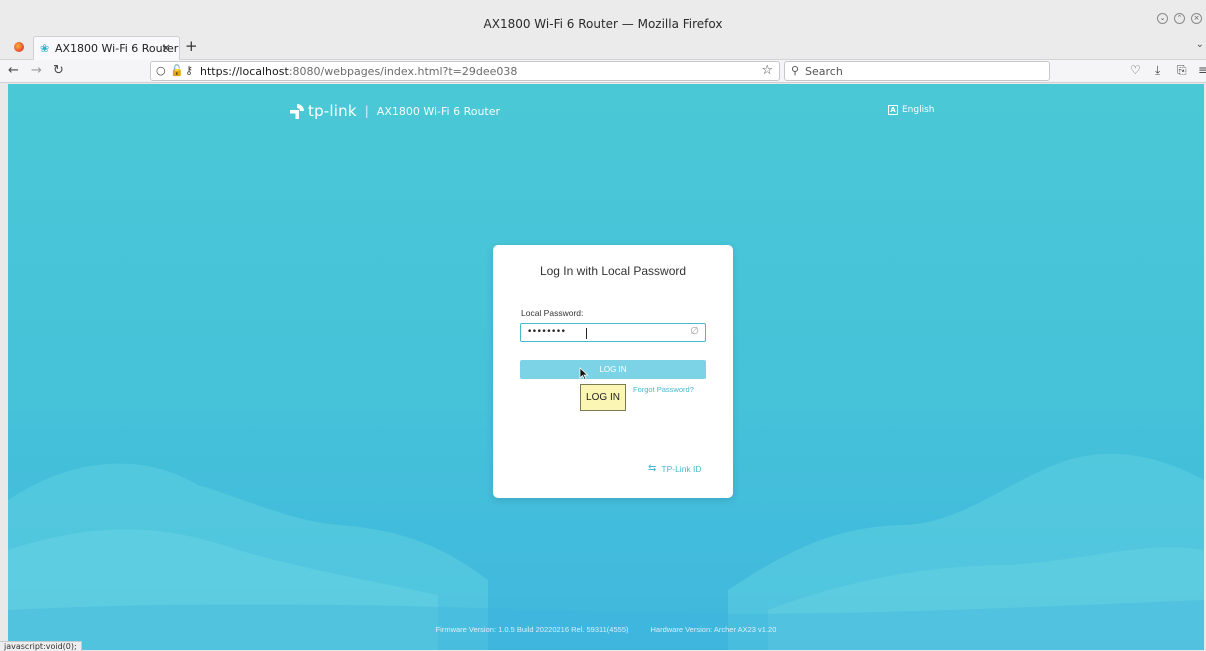 The height and width of the screenshot is (651, 1206). I want to click on hide-password-icon: ∅, so click(694, 331).